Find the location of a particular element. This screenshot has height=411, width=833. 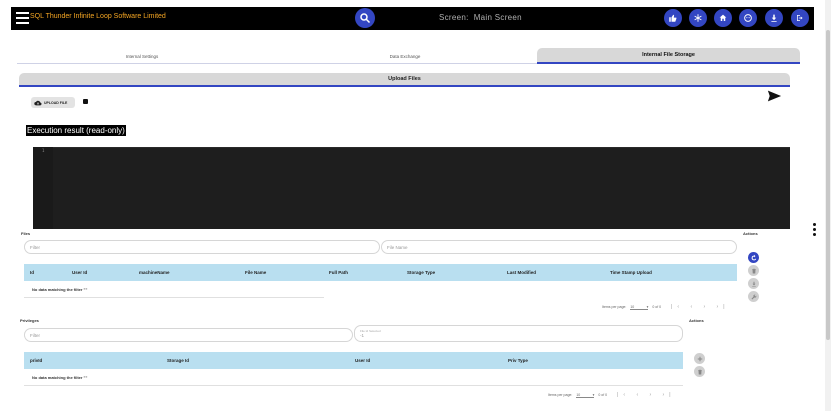

file-id-selected-field: File Id Selected -1 is located at coordinates (518, 333).